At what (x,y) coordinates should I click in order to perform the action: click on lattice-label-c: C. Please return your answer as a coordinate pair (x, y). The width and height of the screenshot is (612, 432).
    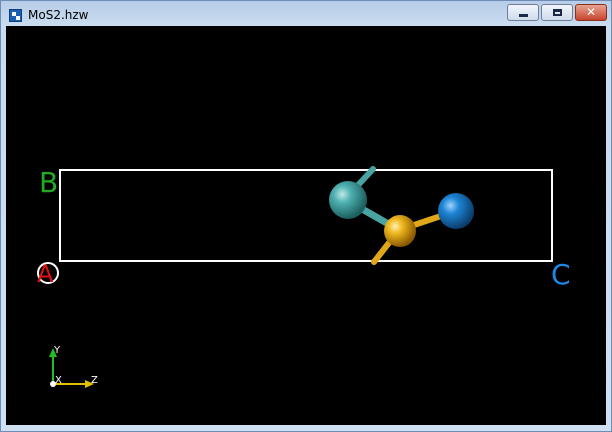
    Looking at the image, I should click on (561, 274).